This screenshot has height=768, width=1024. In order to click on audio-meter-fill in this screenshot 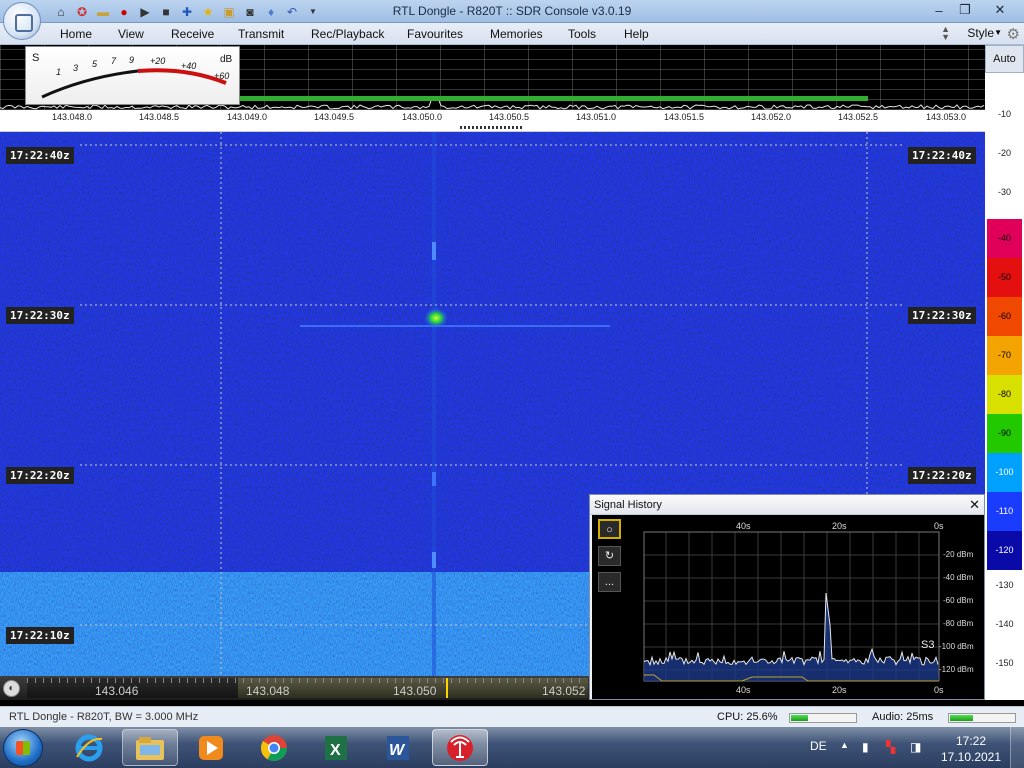, I will do `click(962, 718)`.